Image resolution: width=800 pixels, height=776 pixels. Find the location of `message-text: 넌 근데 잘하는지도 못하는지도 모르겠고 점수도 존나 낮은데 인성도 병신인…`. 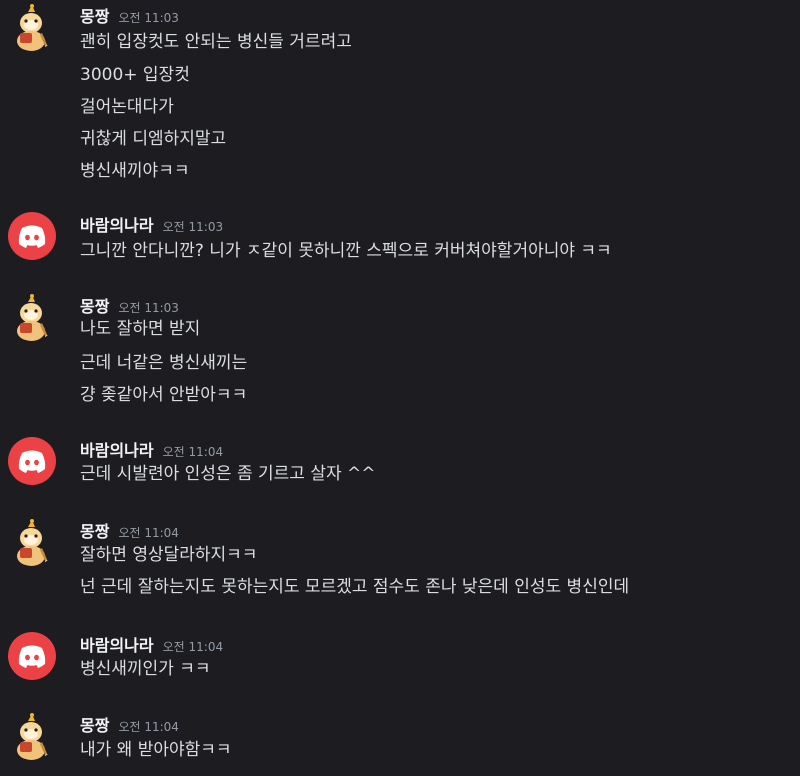

message-text: 넌 근데 잘하는지도 못하는지도 모르겠고 점수도 존나 낮은데 인성도 병신인… is located at coordinates (355, 587).